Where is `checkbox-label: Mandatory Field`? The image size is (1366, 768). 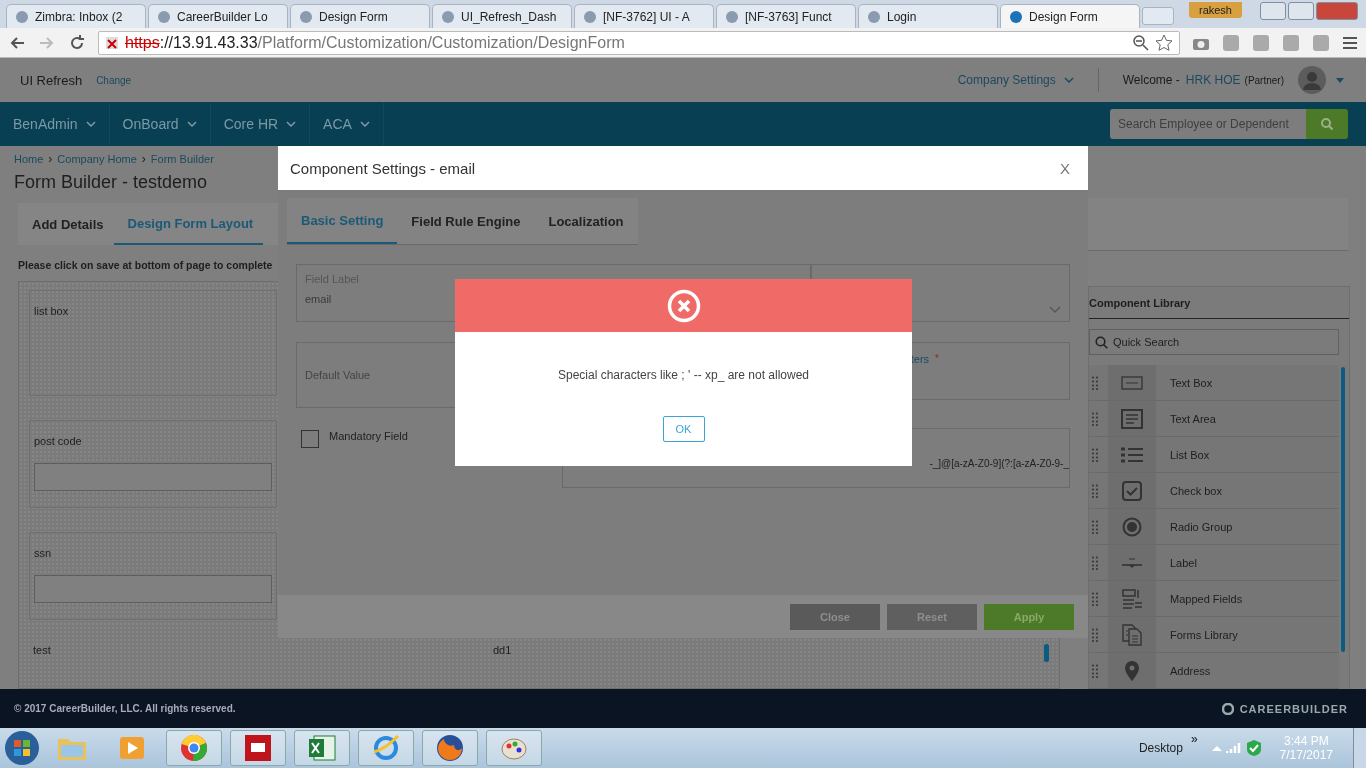 checkbox-label: Mandatory Field is located at coordinates (368, 436).